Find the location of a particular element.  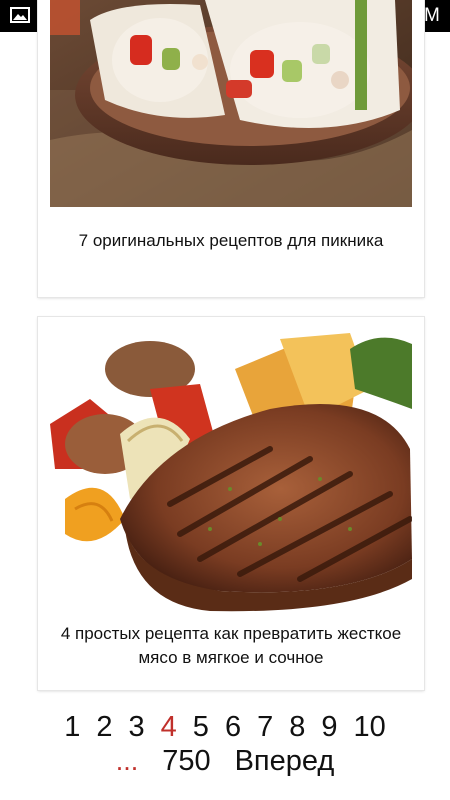

image-notification-icon is located at coordinates (20, 15).